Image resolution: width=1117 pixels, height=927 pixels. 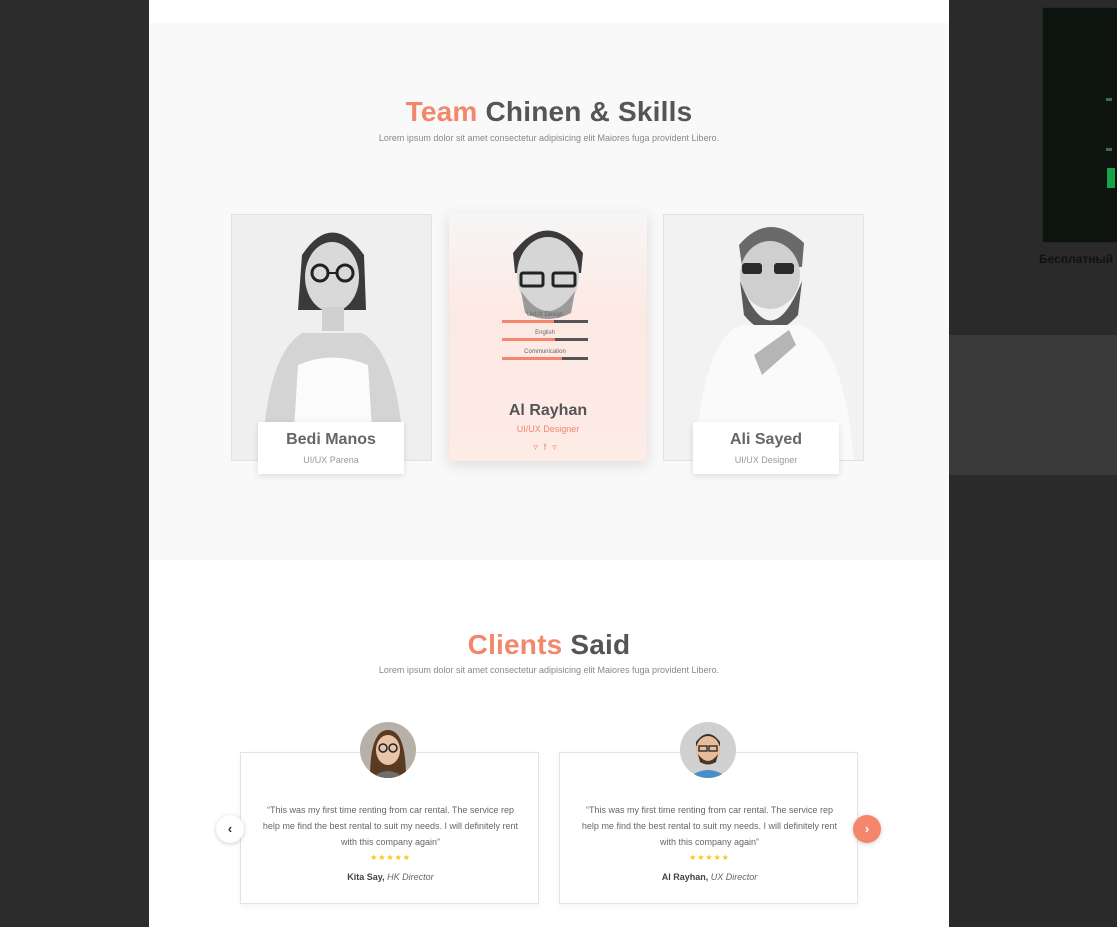 I want to click on clients-title-rest: Said, so click(x=600, y=644).